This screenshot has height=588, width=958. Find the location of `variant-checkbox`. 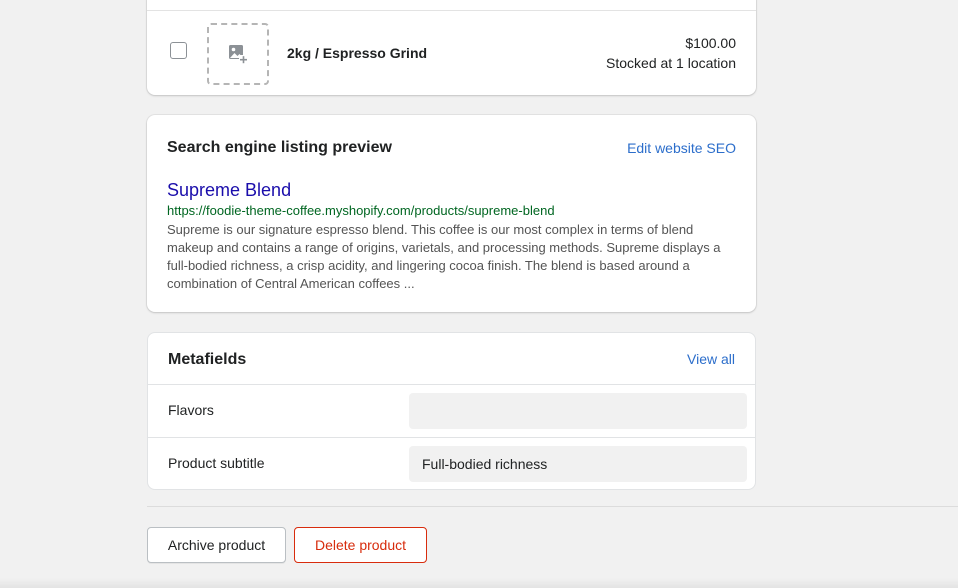

variant-checkbox is located at coordinates (178, 50).